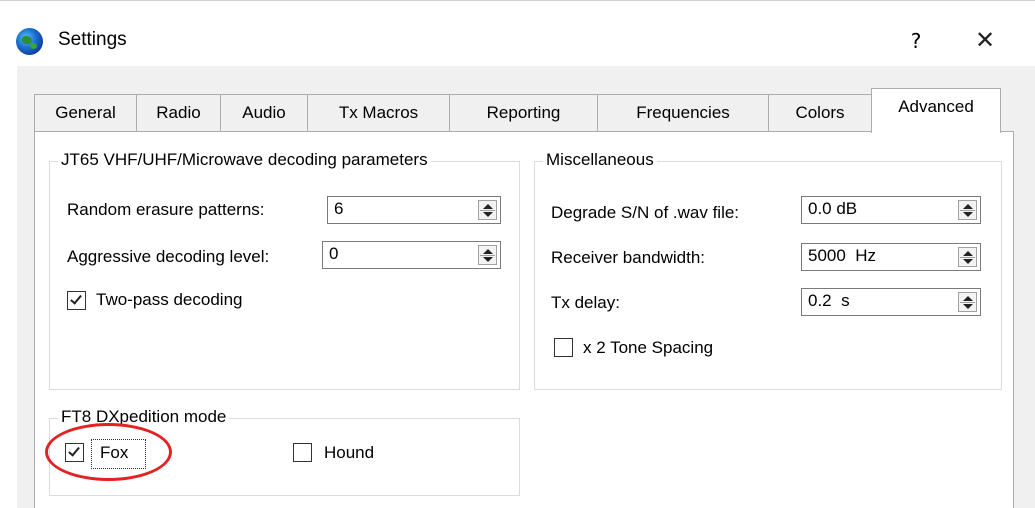  I want to click on title-bar: Settings ? ✕, so click(517, 33).